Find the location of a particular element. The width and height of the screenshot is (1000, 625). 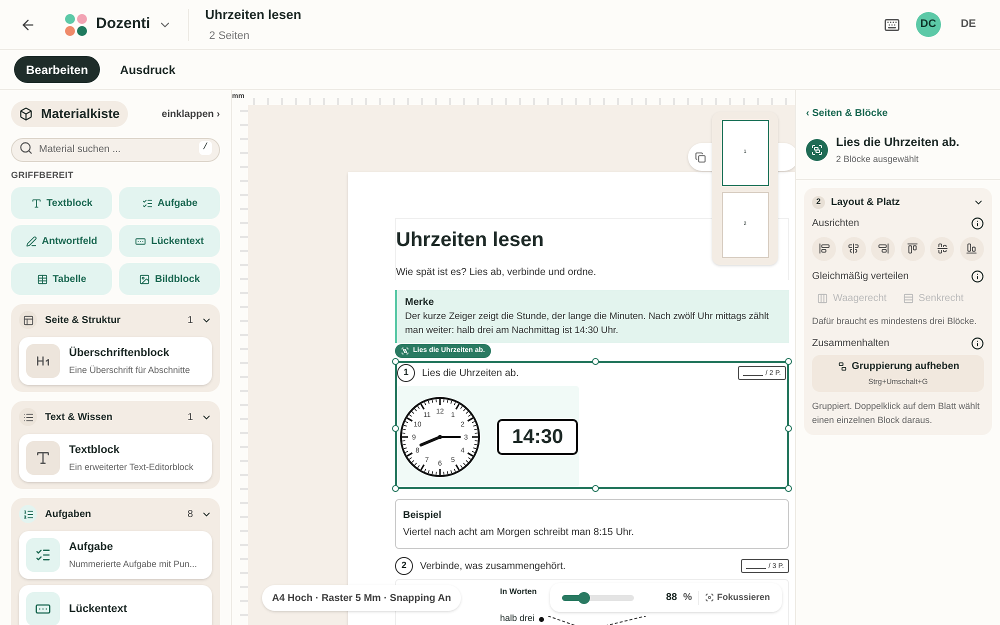

section-label: GRIFFBEREIT is located at coordinates (42, 175).